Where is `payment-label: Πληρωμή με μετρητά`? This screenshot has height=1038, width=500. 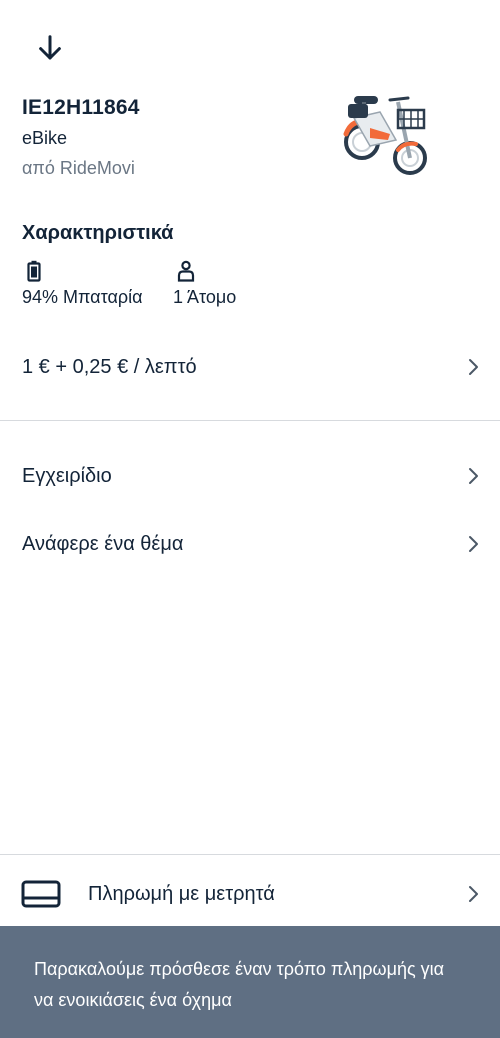 payment-label: Πληρωμή με μετρητά is located at coordinates (181, 893).